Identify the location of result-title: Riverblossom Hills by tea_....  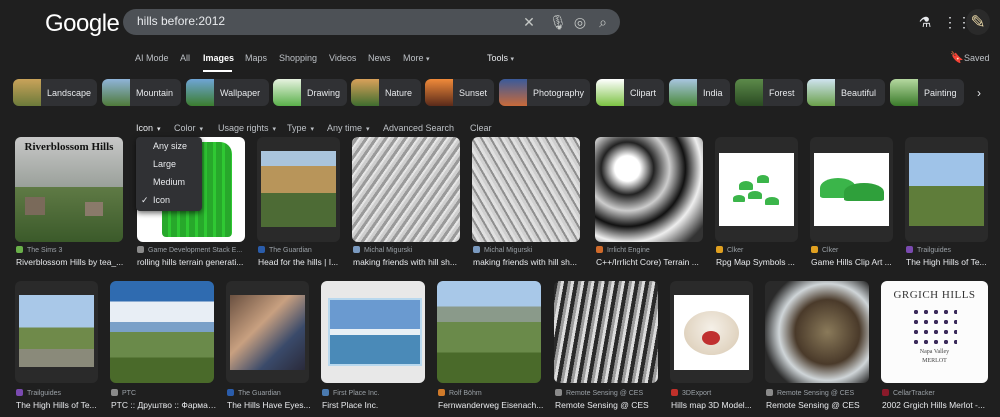
(71, 262).